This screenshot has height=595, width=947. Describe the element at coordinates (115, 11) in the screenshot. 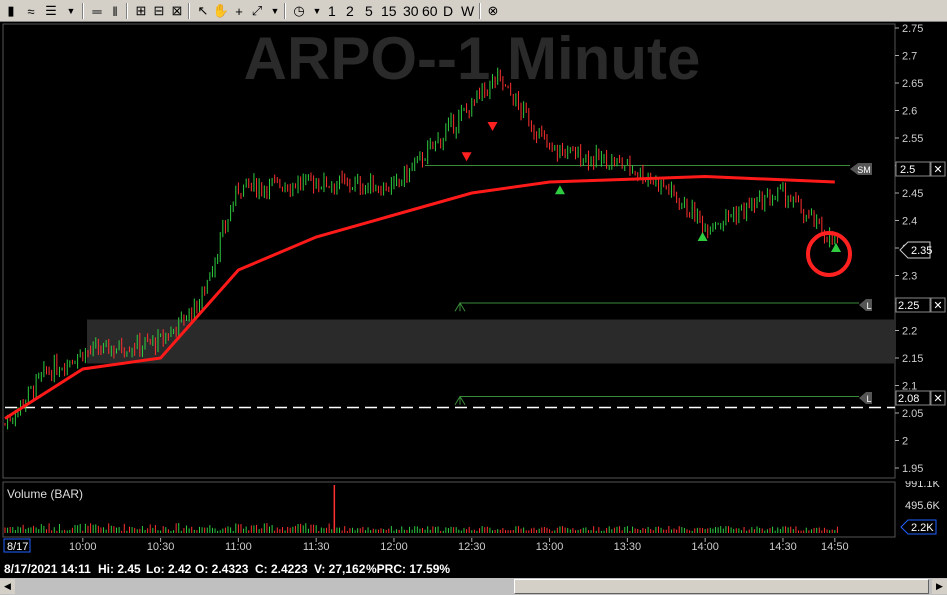

I see `vertical-line-icon: ‖` at that location.